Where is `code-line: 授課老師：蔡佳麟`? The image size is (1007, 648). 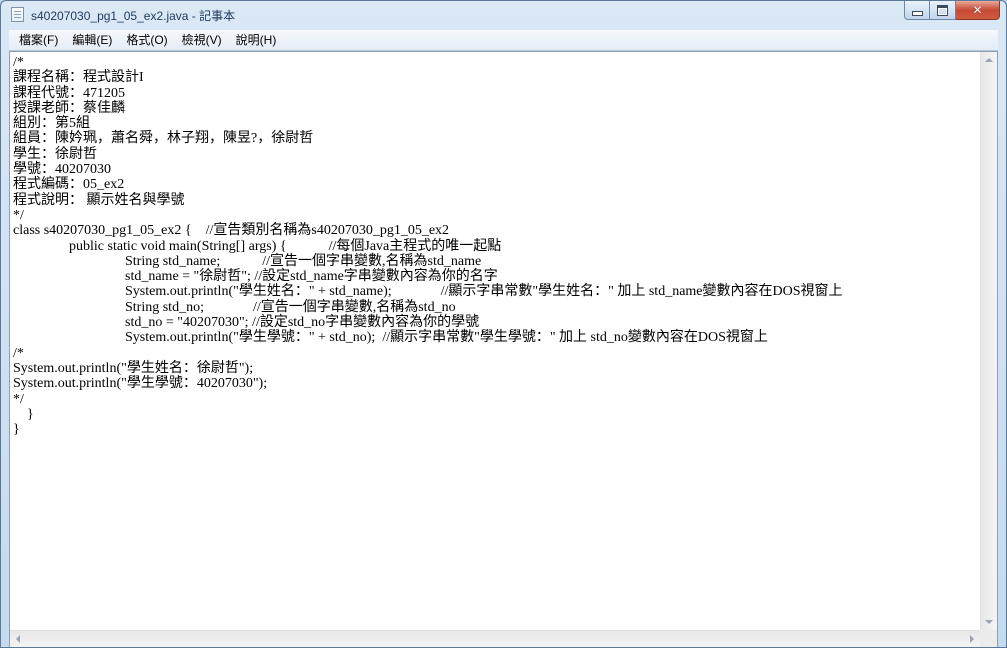 code-line: 授課老師：蔡佳麟 is located at coordinates (69, 108).